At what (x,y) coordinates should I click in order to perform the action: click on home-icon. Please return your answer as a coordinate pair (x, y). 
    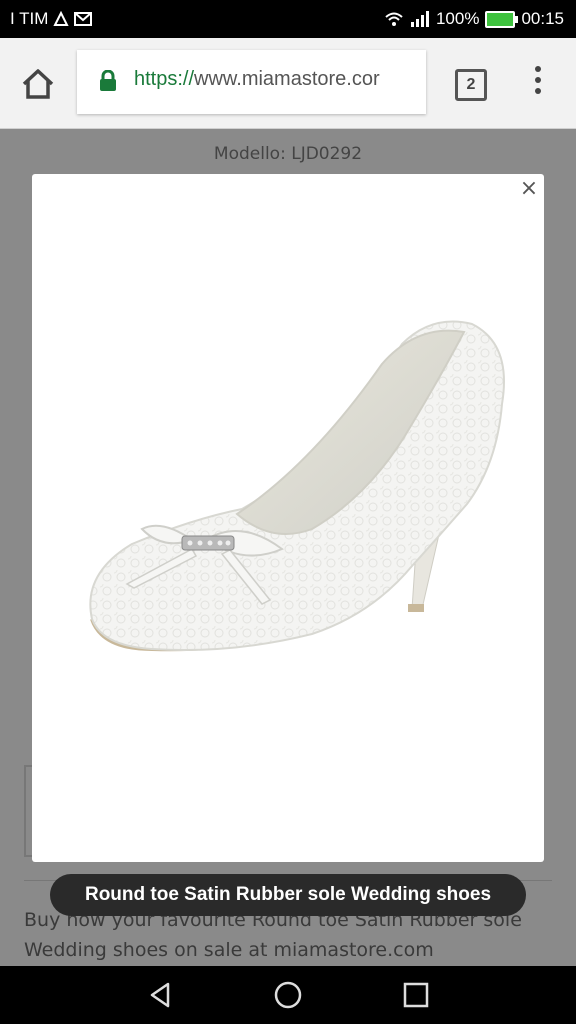
    Looking at the image, I should click on (38, 84).